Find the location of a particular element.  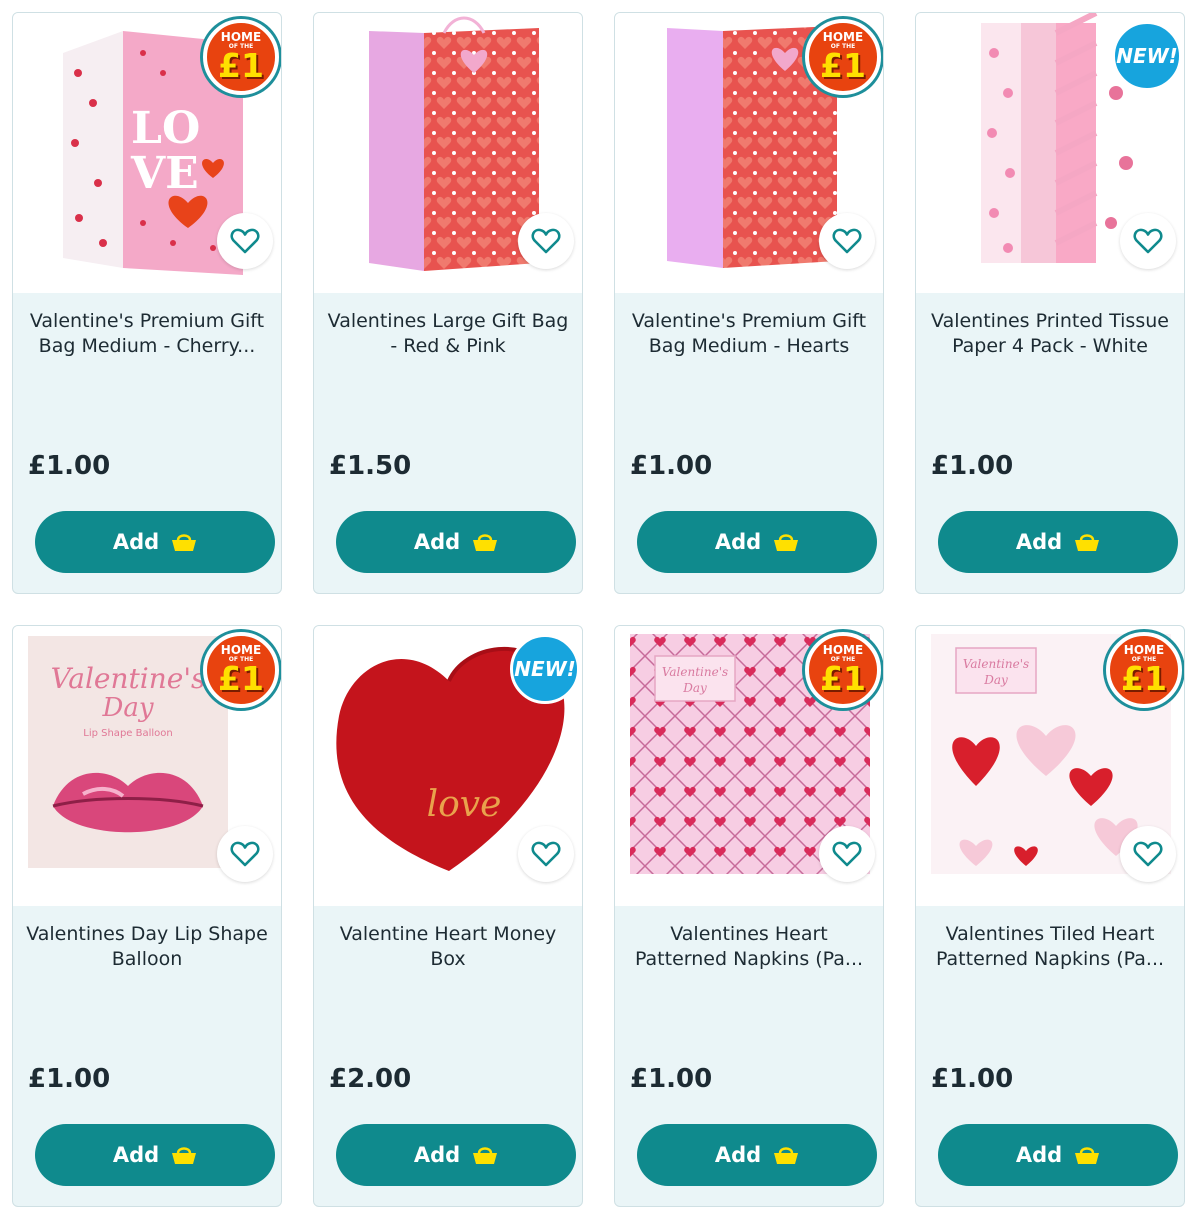

product-title: Valentine Heart Money Box is located at coordinates (448, 947).